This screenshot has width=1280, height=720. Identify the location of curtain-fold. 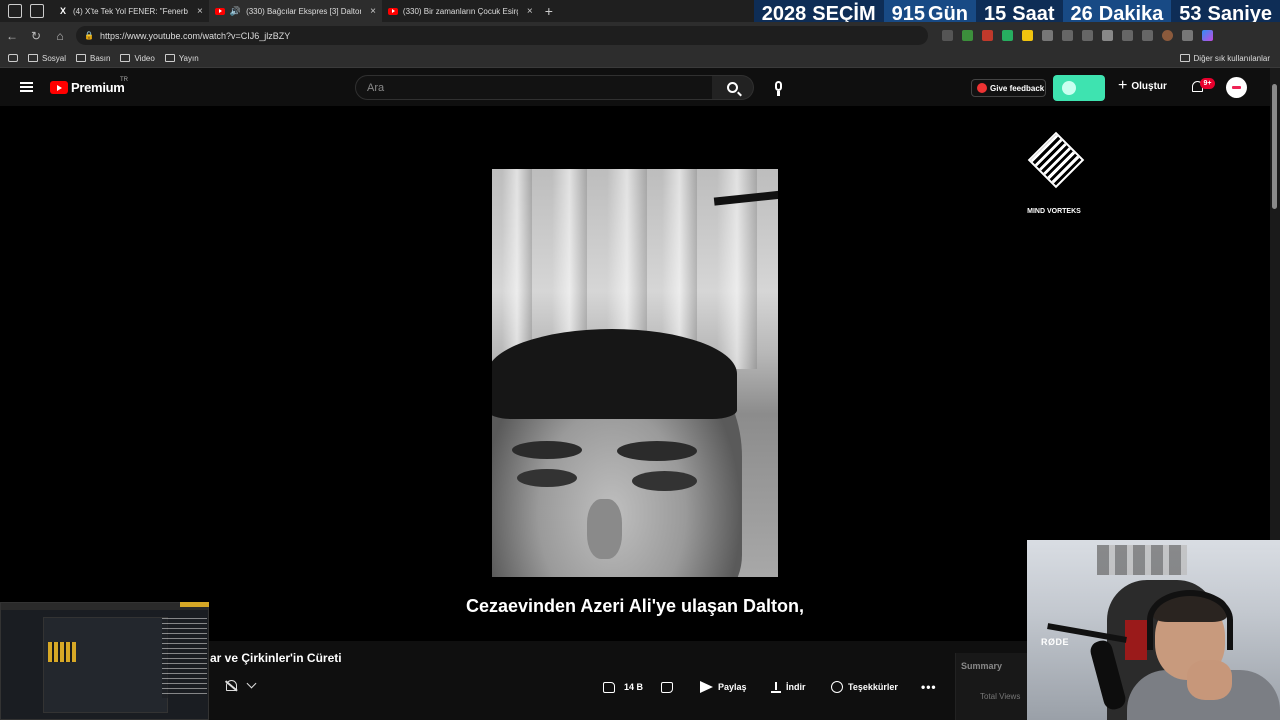
(517, 269).